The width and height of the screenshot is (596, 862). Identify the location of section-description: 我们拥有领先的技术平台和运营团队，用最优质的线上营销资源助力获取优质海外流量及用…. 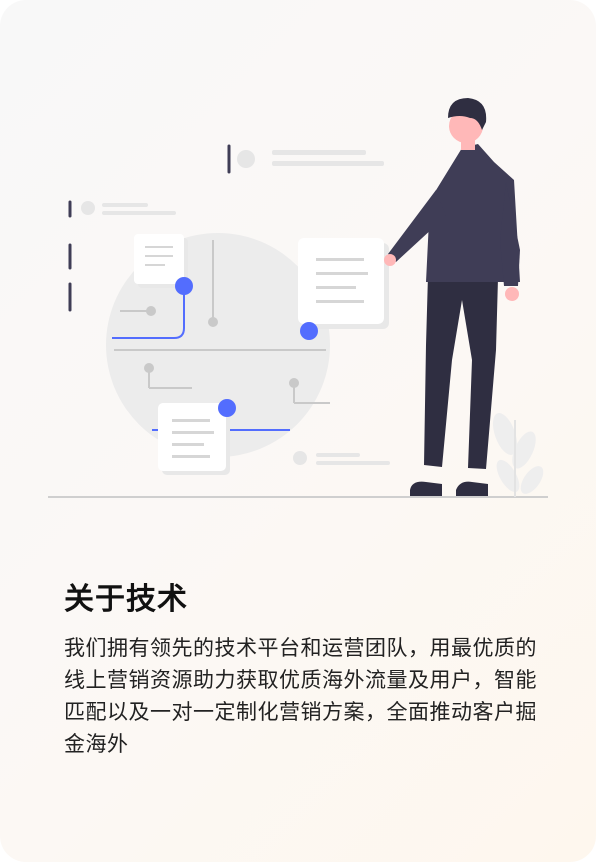
(300, 696).